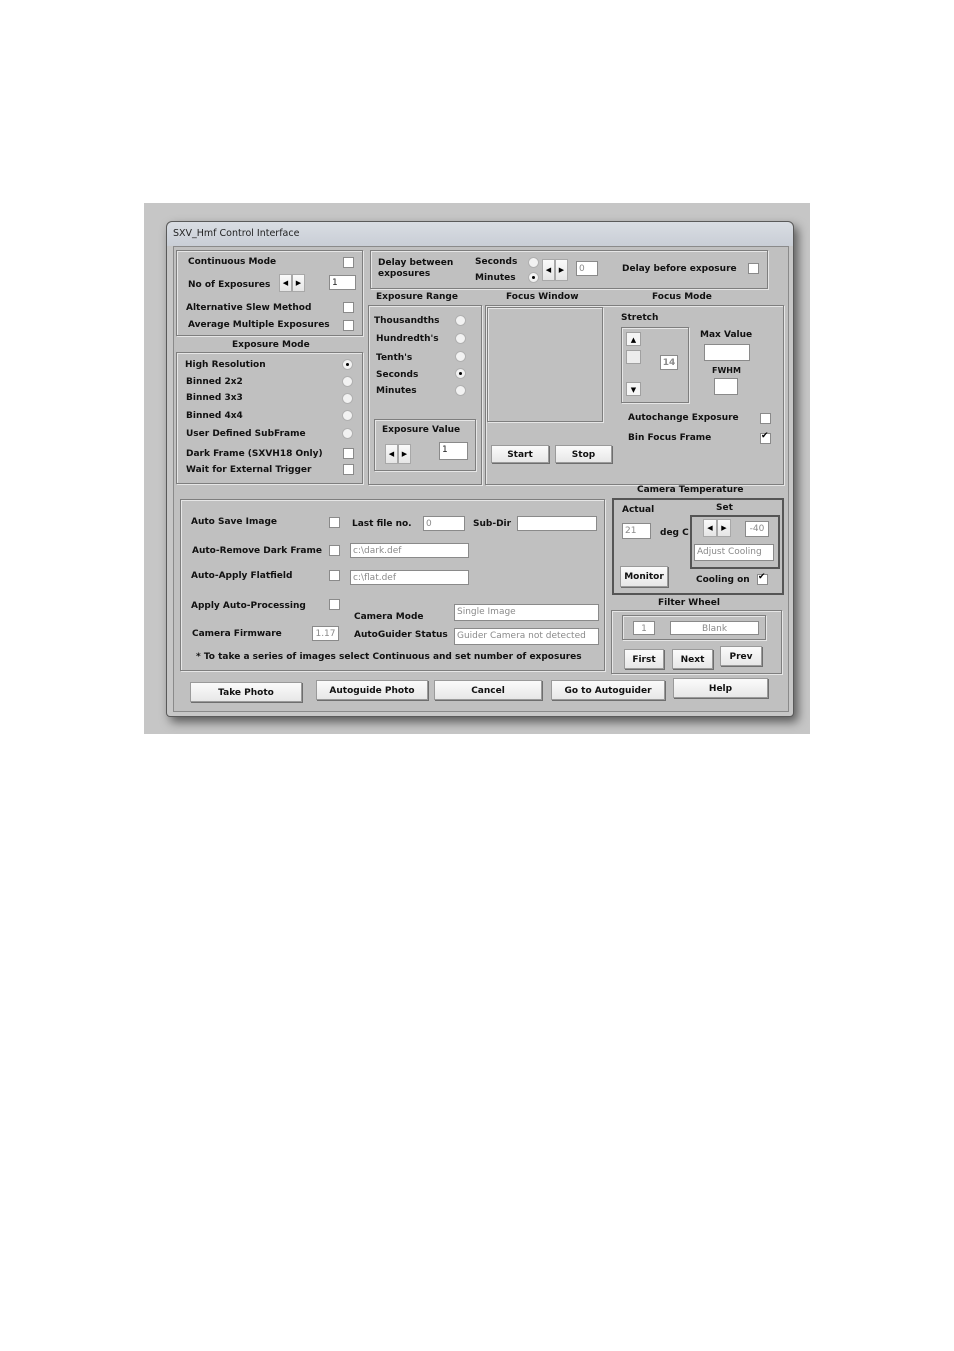  What do you see at coordinates (633, 389) in the screenshot?
I see `scroll-down-icon: ▼` at bounding box center [633, 389].